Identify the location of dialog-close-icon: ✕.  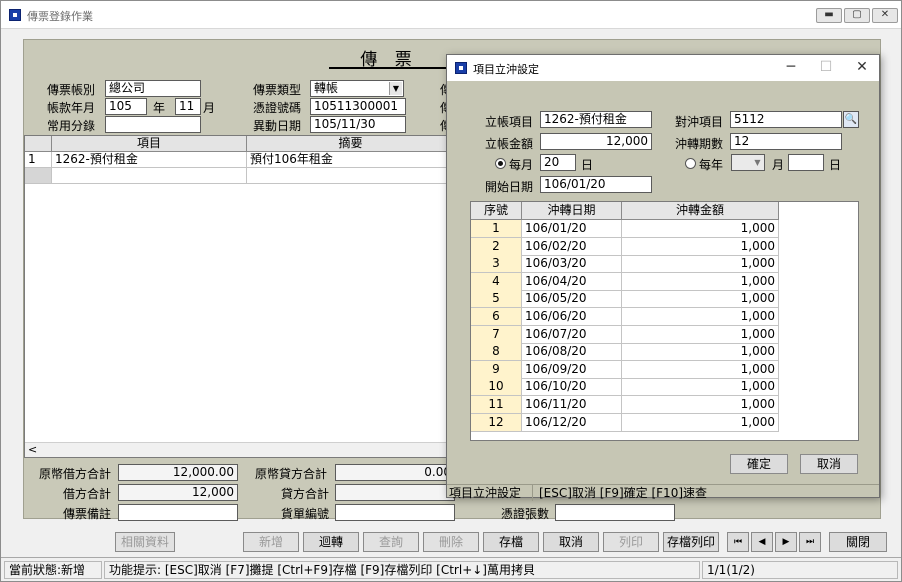
(862, 67).